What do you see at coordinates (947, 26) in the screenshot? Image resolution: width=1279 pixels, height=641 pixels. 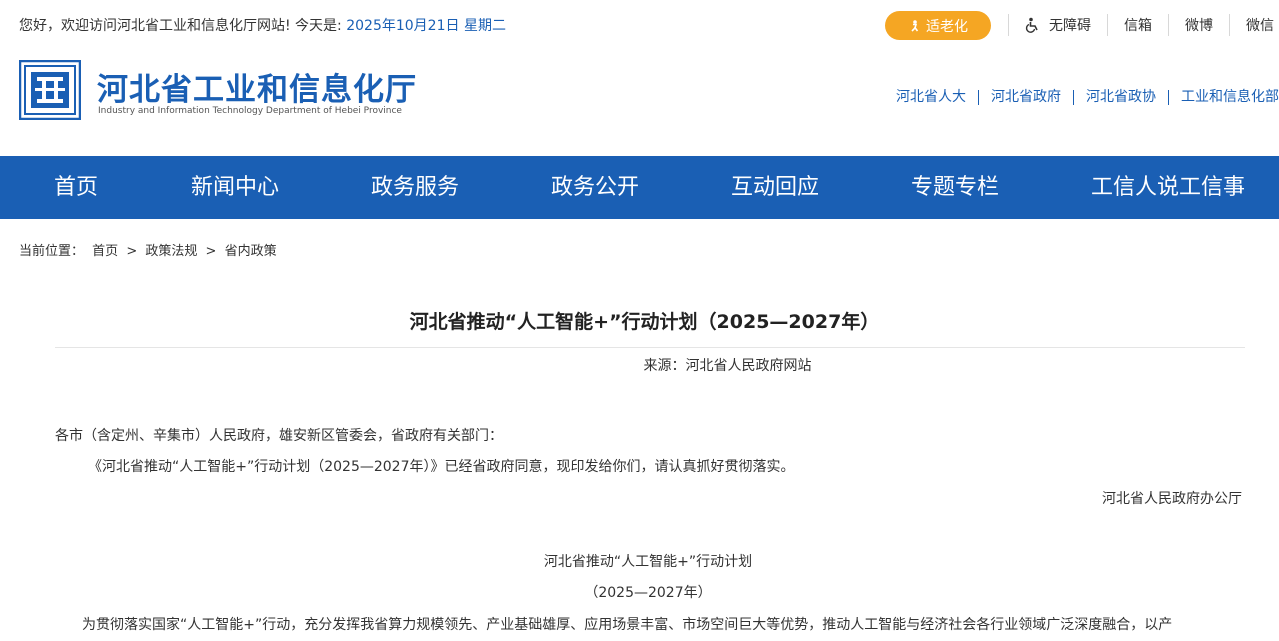 I see `elder-mode-label: 适老化` at bounding box center [947, 26].